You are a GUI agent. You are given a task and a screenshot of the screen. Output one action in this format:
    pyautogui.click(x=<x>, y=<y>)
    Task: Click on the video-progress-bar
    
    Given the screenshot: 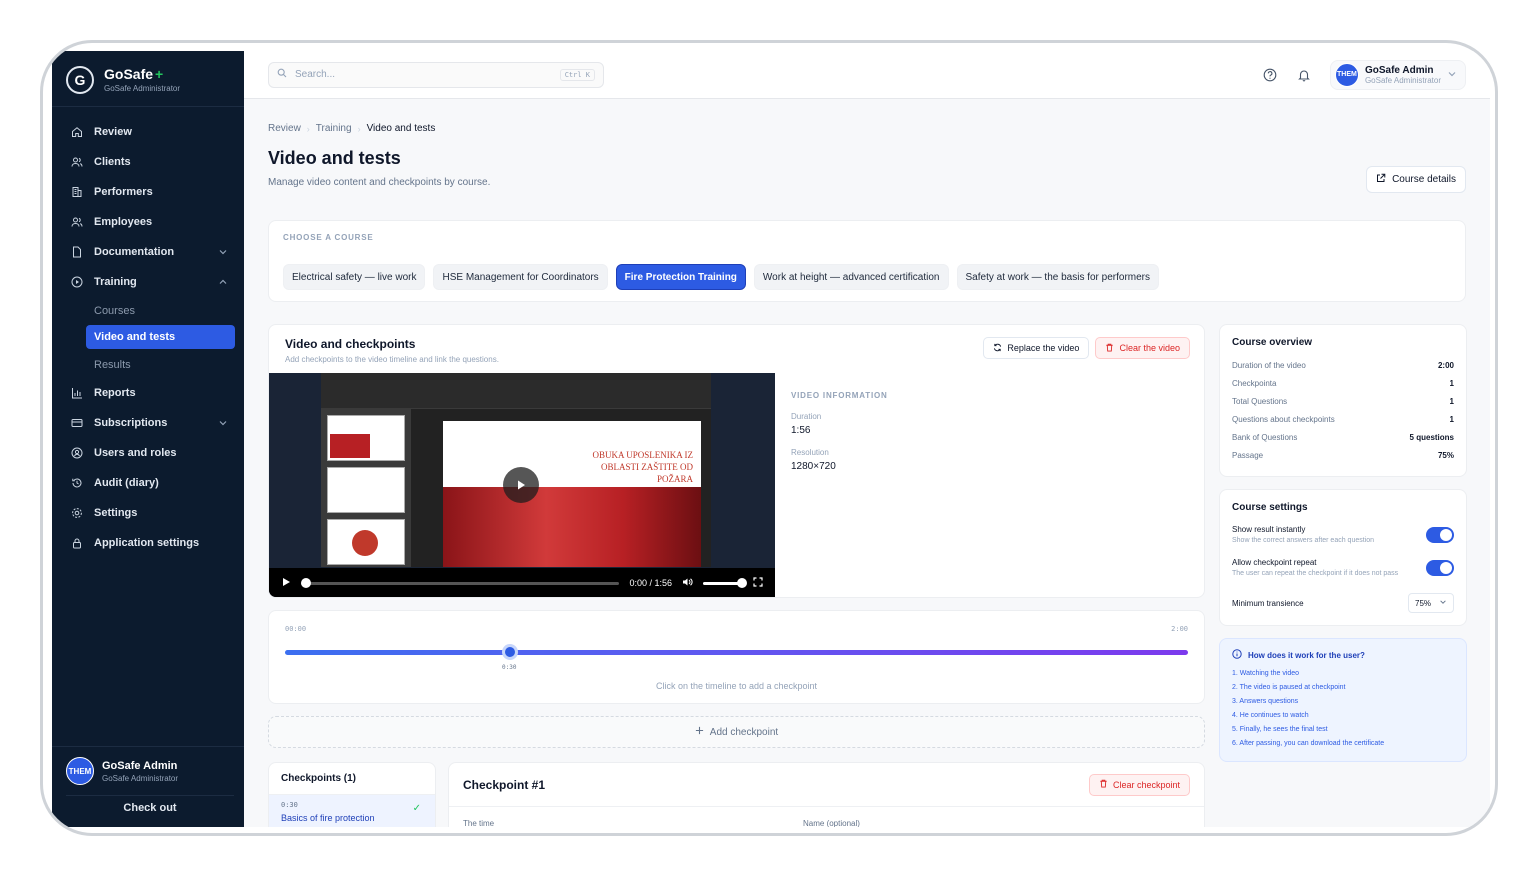 What is the action you would take?
    pyautogui.click(x=460, y=582)
    